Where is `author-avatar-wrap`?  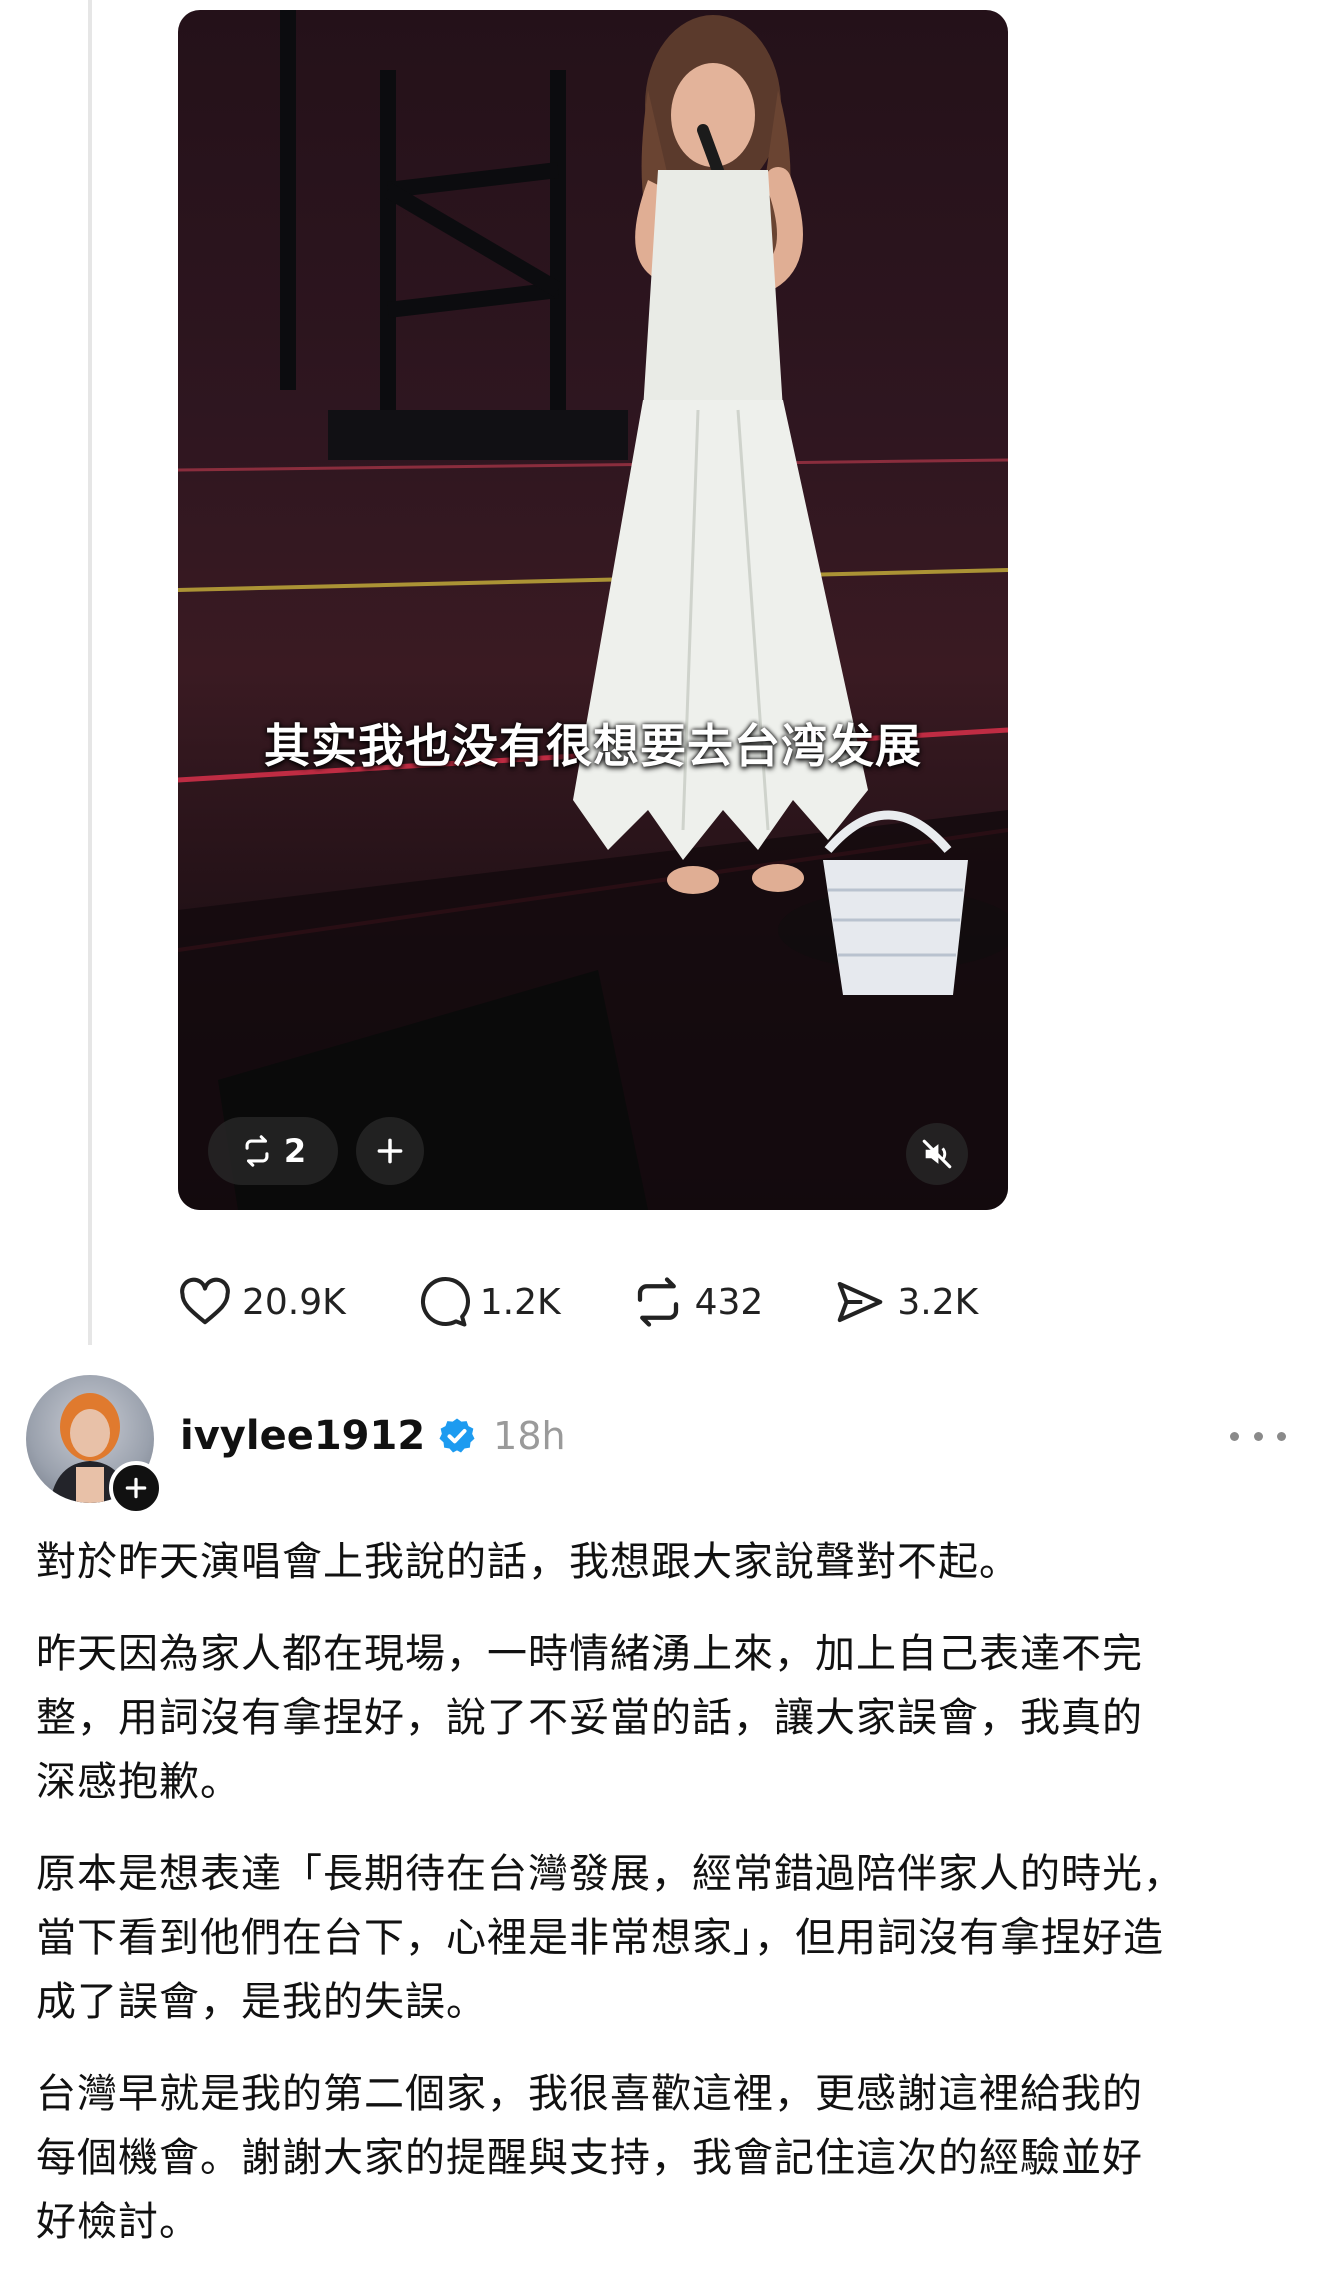
author-avatar-wrap is located at coordinates (94, 1445).